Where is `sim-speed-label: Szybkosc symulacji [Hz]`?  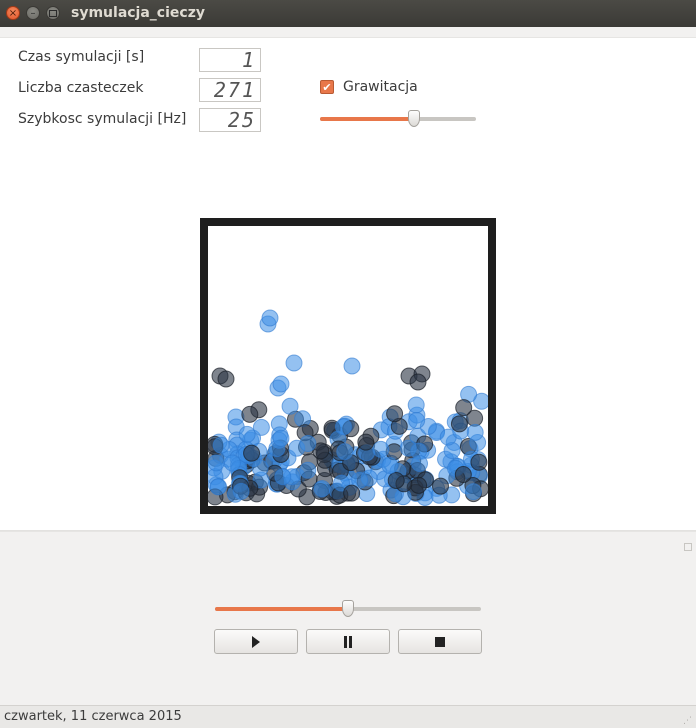 sim-speed-label: Szybkosc symulacji [Hz] is located at coordinates (102, 119).